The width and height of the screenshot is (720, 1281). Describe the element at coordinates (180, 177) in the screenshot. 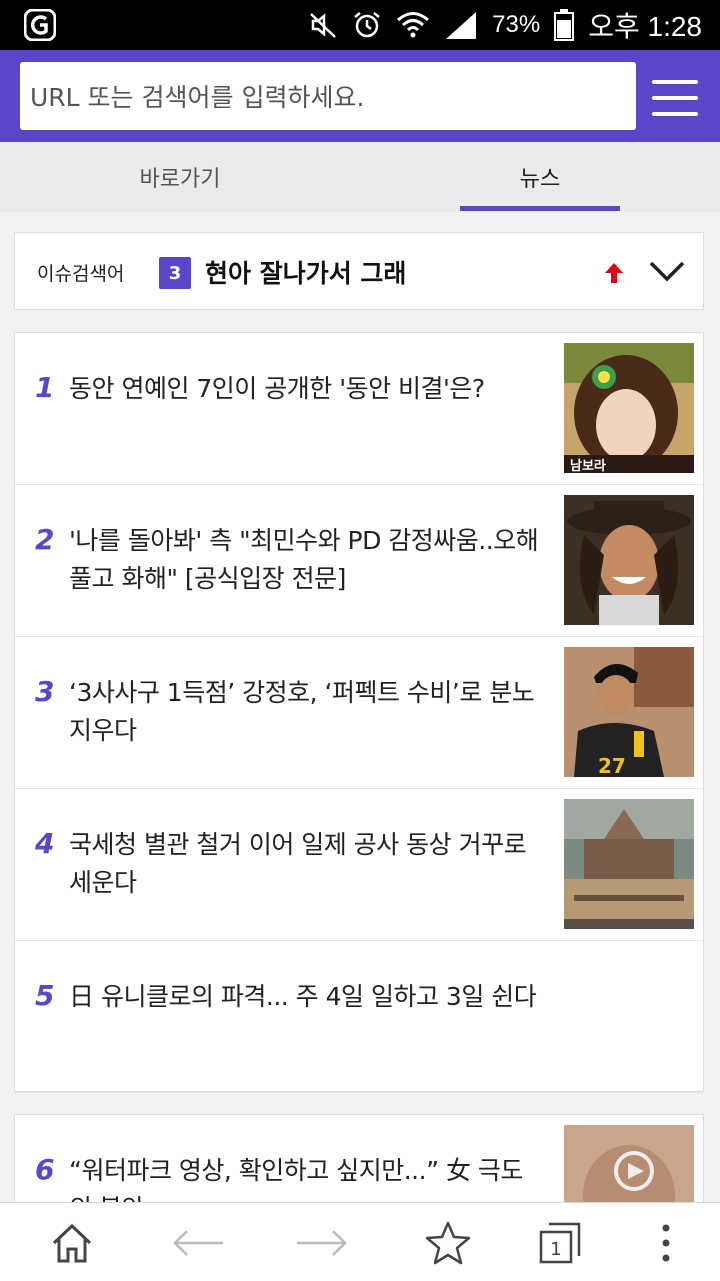

I see `tab-shortcuts: 바로가기` at that location.